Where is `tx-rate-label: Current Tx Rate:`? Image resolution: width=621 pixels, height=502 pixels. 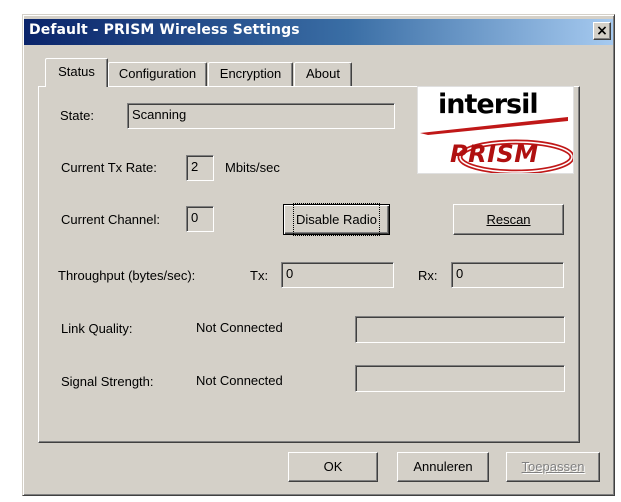
tx-rate-label: Current Tx Rate: is located at coordinates (109, 167).